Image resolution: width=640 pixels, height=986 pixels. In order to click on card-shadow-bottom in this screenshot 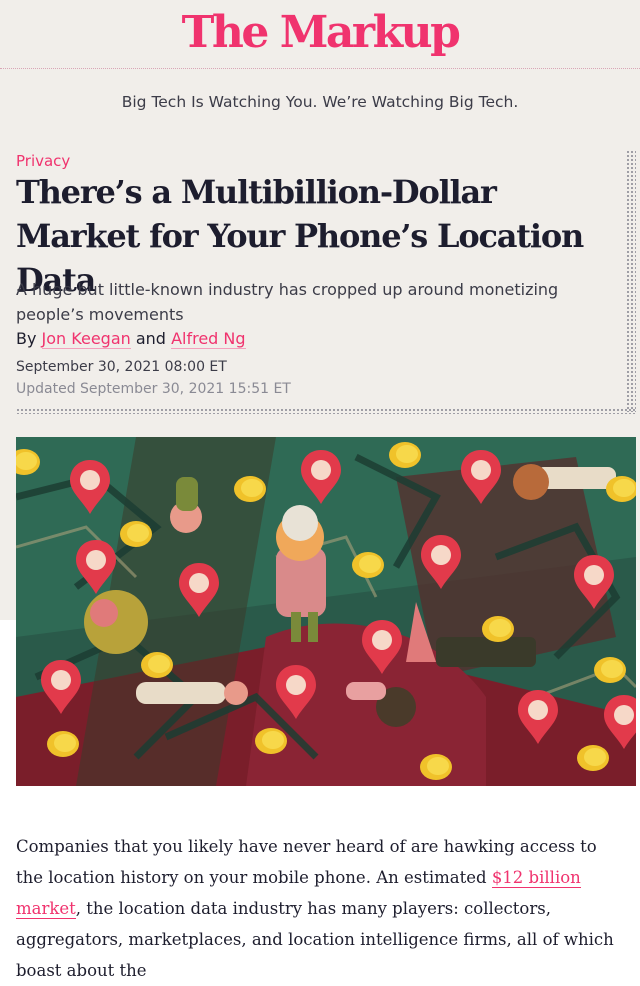, I will do `click(326, 411)`.